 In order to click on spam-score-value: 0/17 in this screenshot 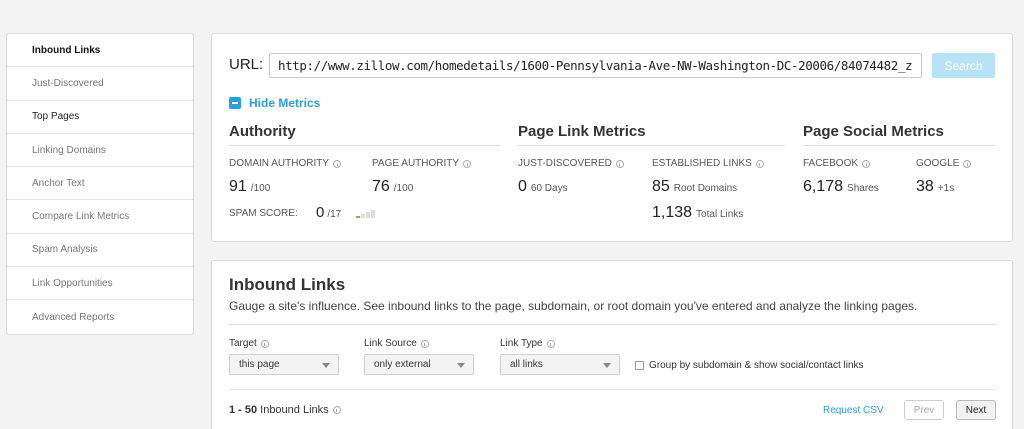, I will do `click(329, 212)`.